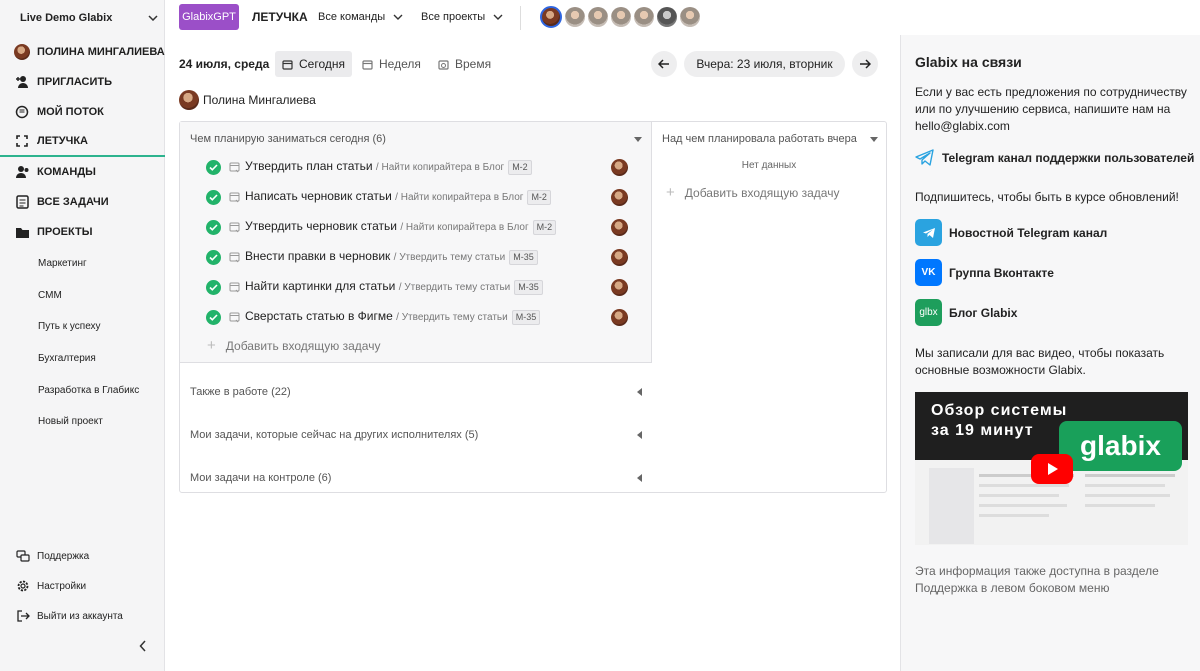 The height and width of the screenshot is (671, 1200). I want to click on support-link: Поддержка, so click(52, 556).